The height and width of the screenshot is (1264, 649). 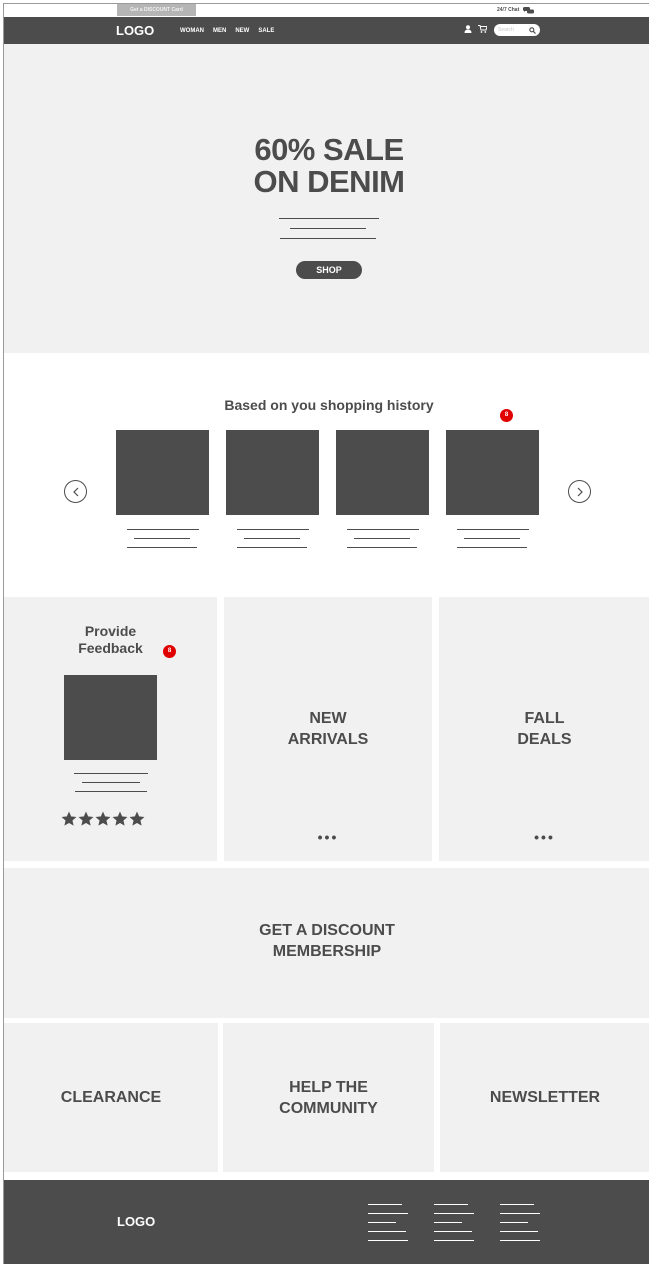 What do you see at coordinates (110, 631) in the screenshot?
I see `feedback-title-line1: Provide` at bounding box center [110, 631].